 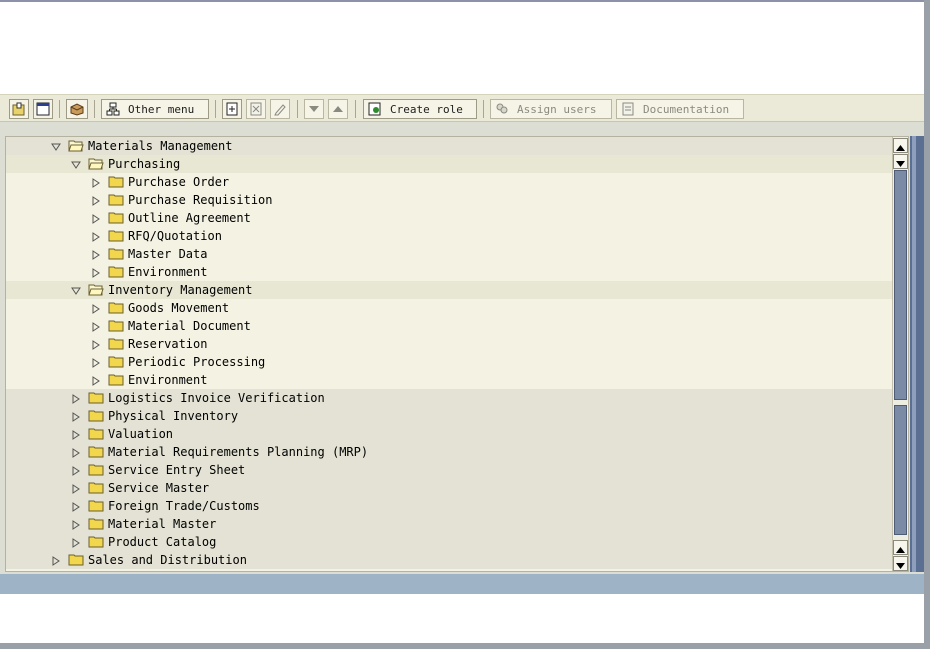 I want to click on tree-node-label: Materials Management, so click(x=160, y=146).